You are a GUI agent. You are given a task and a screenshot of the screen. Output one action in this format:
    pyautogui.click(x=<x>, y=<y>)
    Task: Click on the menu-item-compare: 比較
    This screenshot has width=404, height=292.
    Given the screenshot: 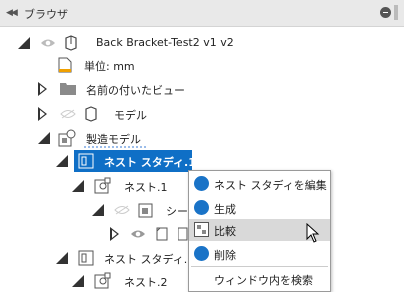 What is the action you would take?
    pyautogui.click(x=259, y=231)
    